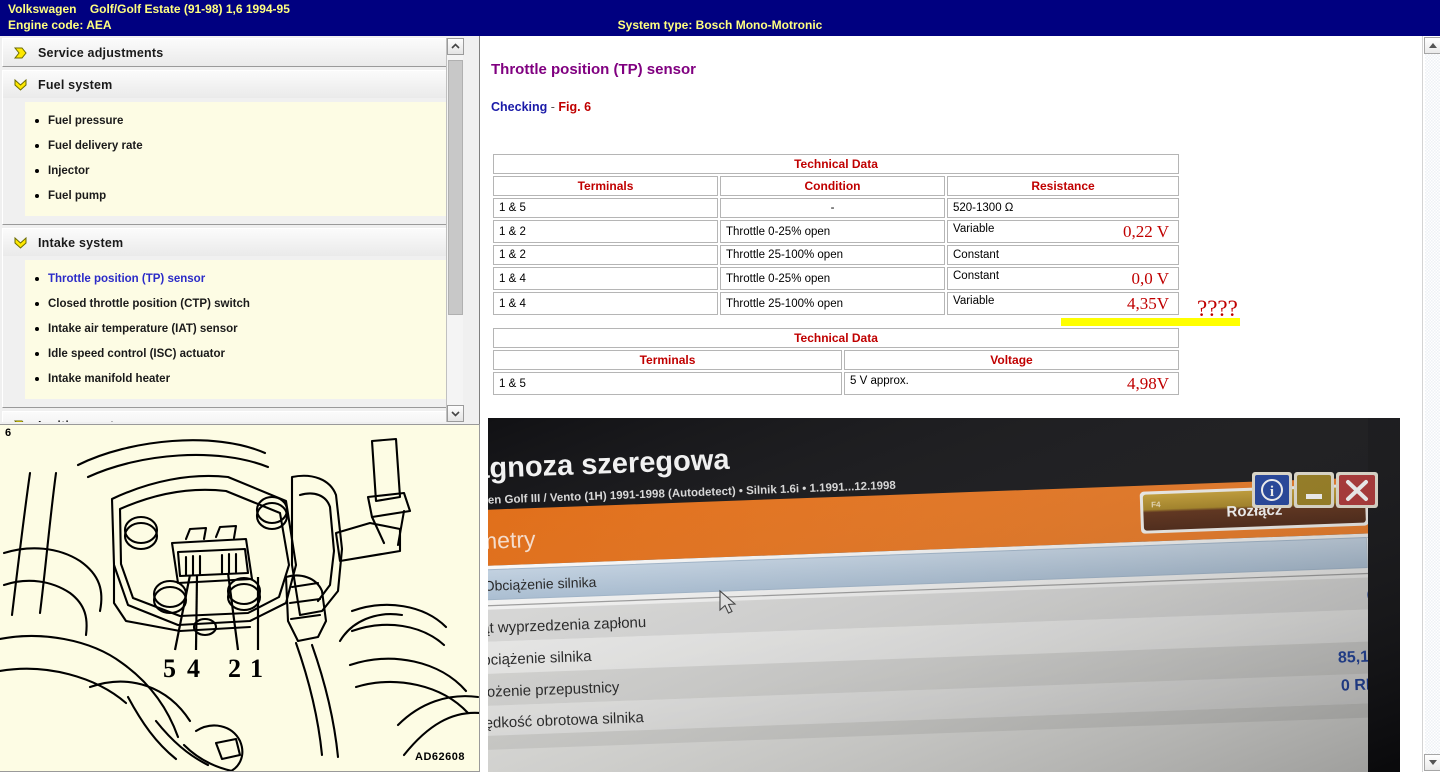 The height and width of the screenshot is (772, 1440). I want to click on cell-measured-value: 0,22 V, so click(1146, 231).